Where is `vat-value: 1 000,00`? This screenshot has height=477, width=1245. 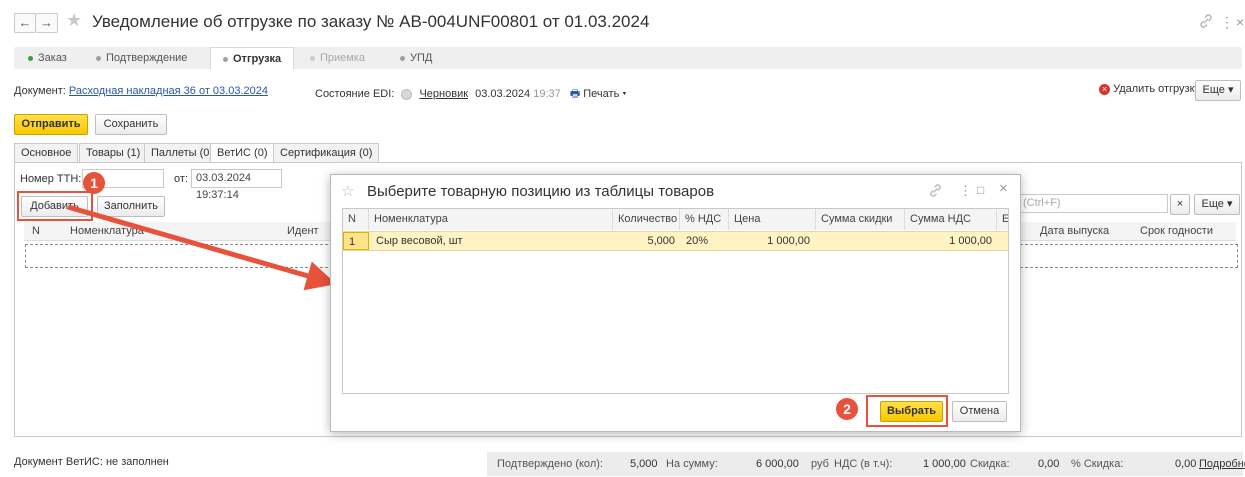 vat-value: 1 000,00 is located at coordinates (944, 464).